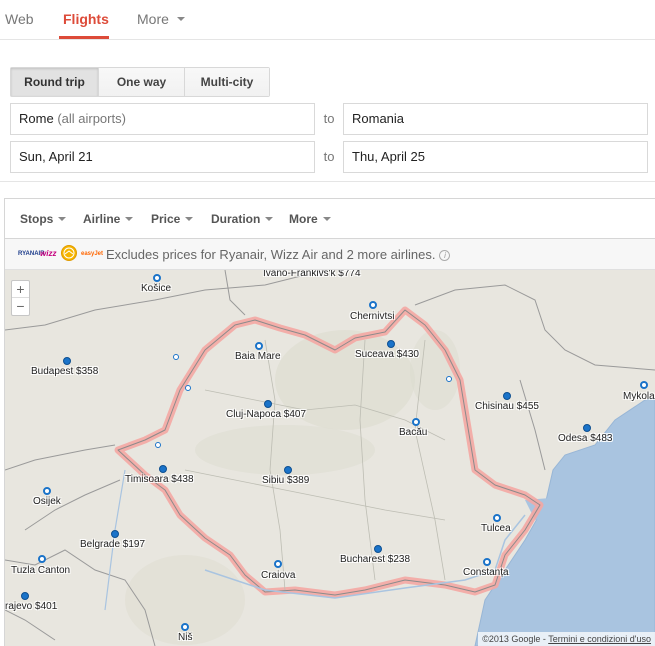  I want to click on depart-date-input: Sun, April 21, so click(162, 157).